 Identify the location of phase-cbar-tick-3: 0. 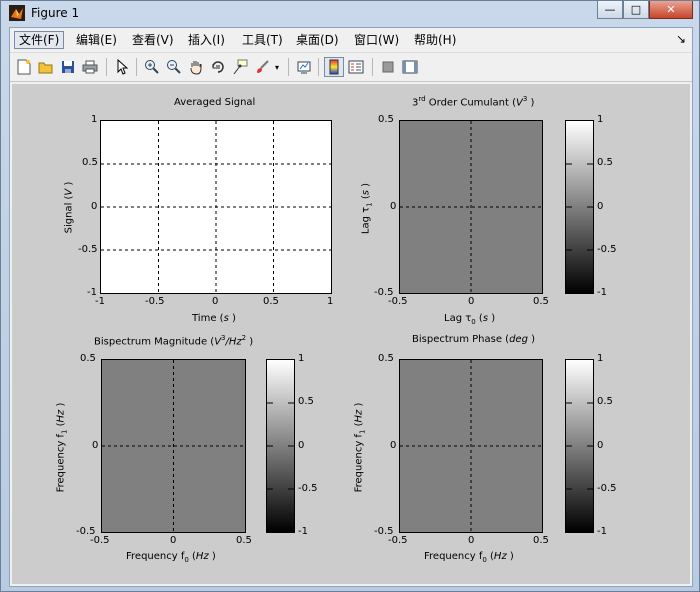
(600, 445).